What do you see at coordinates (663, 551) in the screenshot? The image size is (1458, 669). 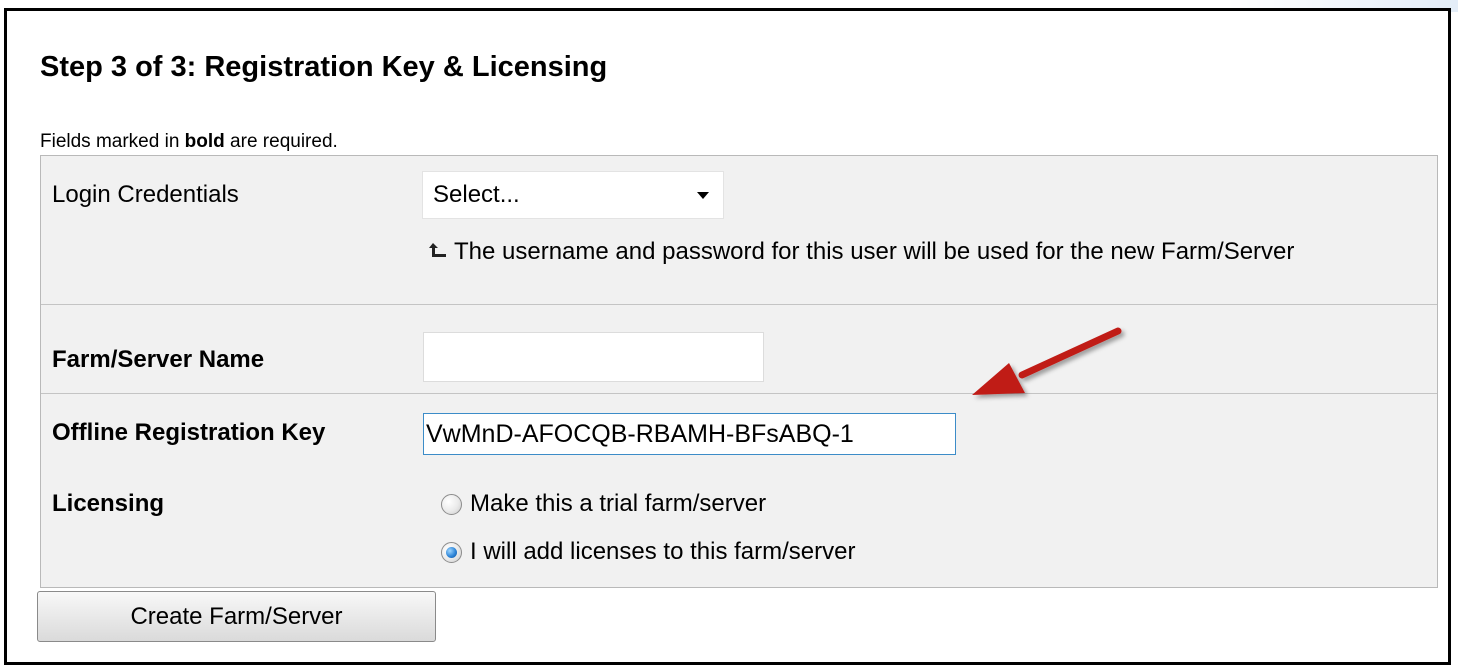 I see `licensing-option-add-licenses-label: I will add licenses to this farm/server` at bounding box center [663, 551].